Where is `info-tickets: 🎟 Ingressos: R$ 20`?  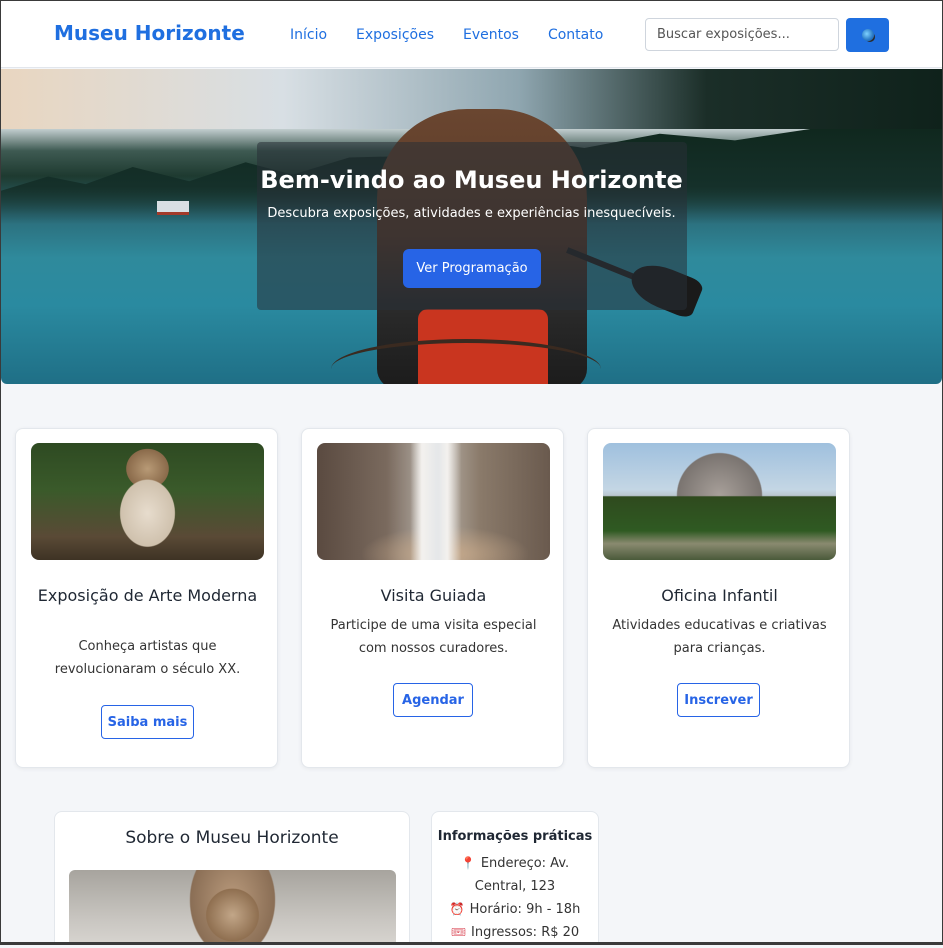
info-tickets: 🎟 Ingressos: R$ 20 is located at coordinates (515, 931).